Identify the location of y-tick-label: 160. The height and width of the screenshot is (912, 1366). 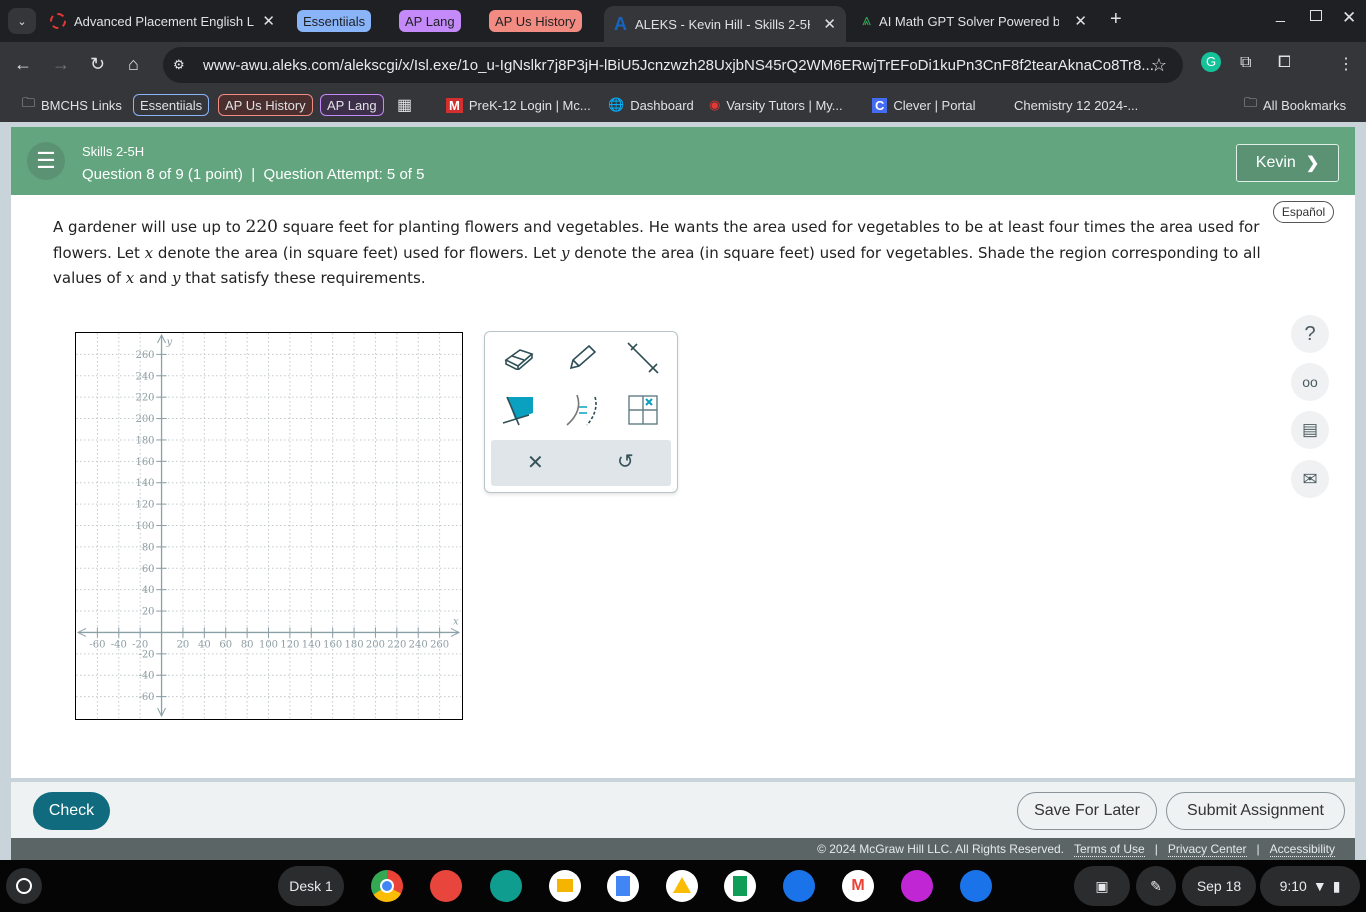
(144, 462).